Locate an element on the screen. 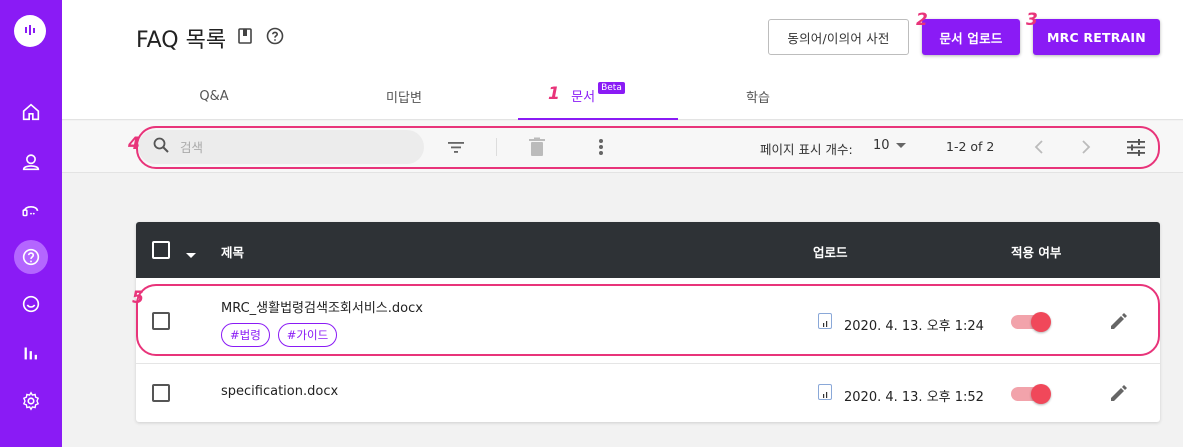 This screenshot has height=447, width=1183. page-title: FAQ 목록 is located at coordinates (181, 40).